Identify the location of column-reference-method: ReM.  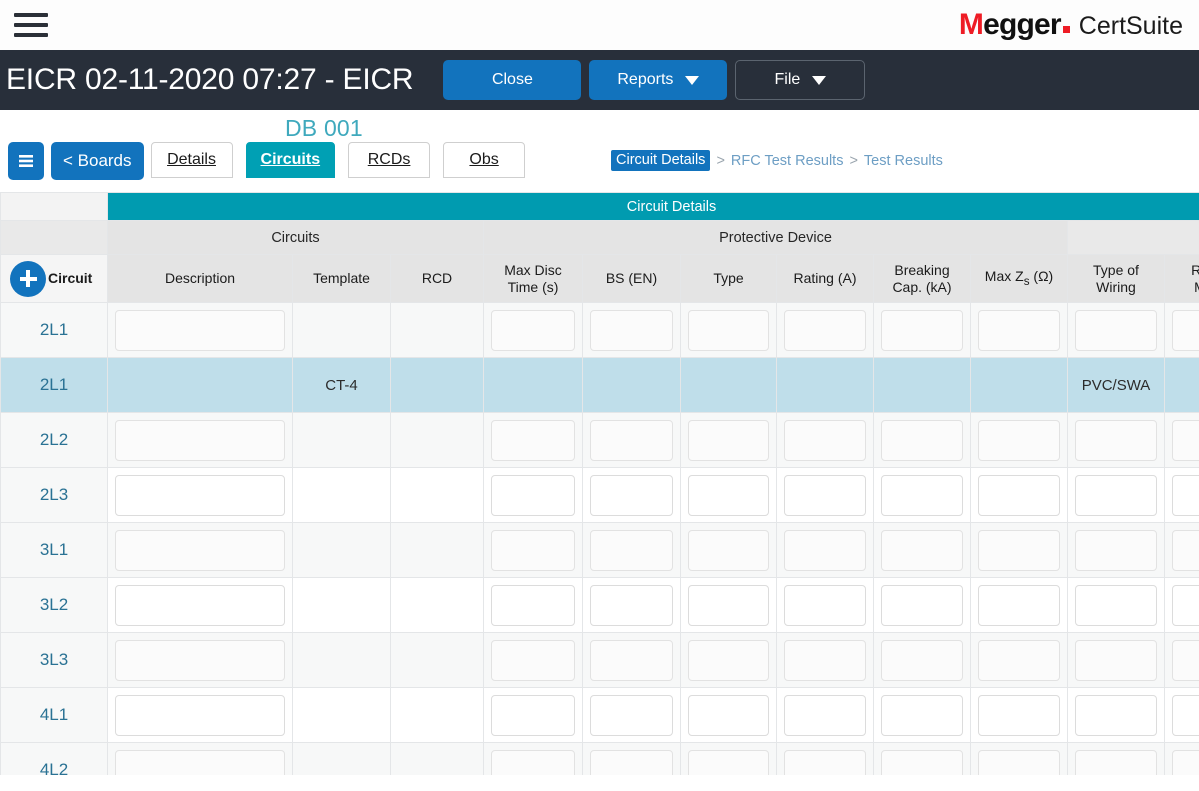
(1181, 278).